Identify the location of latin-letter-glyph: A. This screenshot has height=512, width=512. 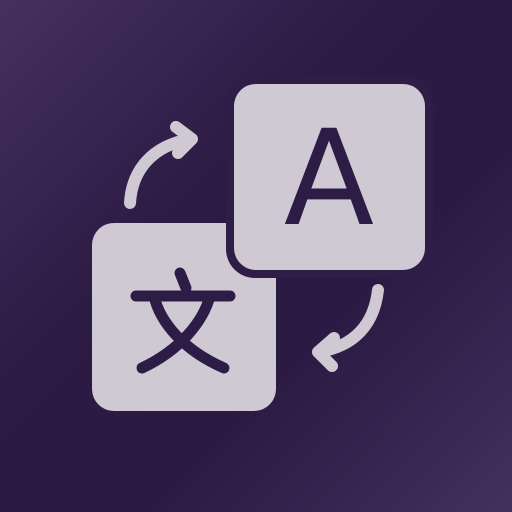
(329, 179).